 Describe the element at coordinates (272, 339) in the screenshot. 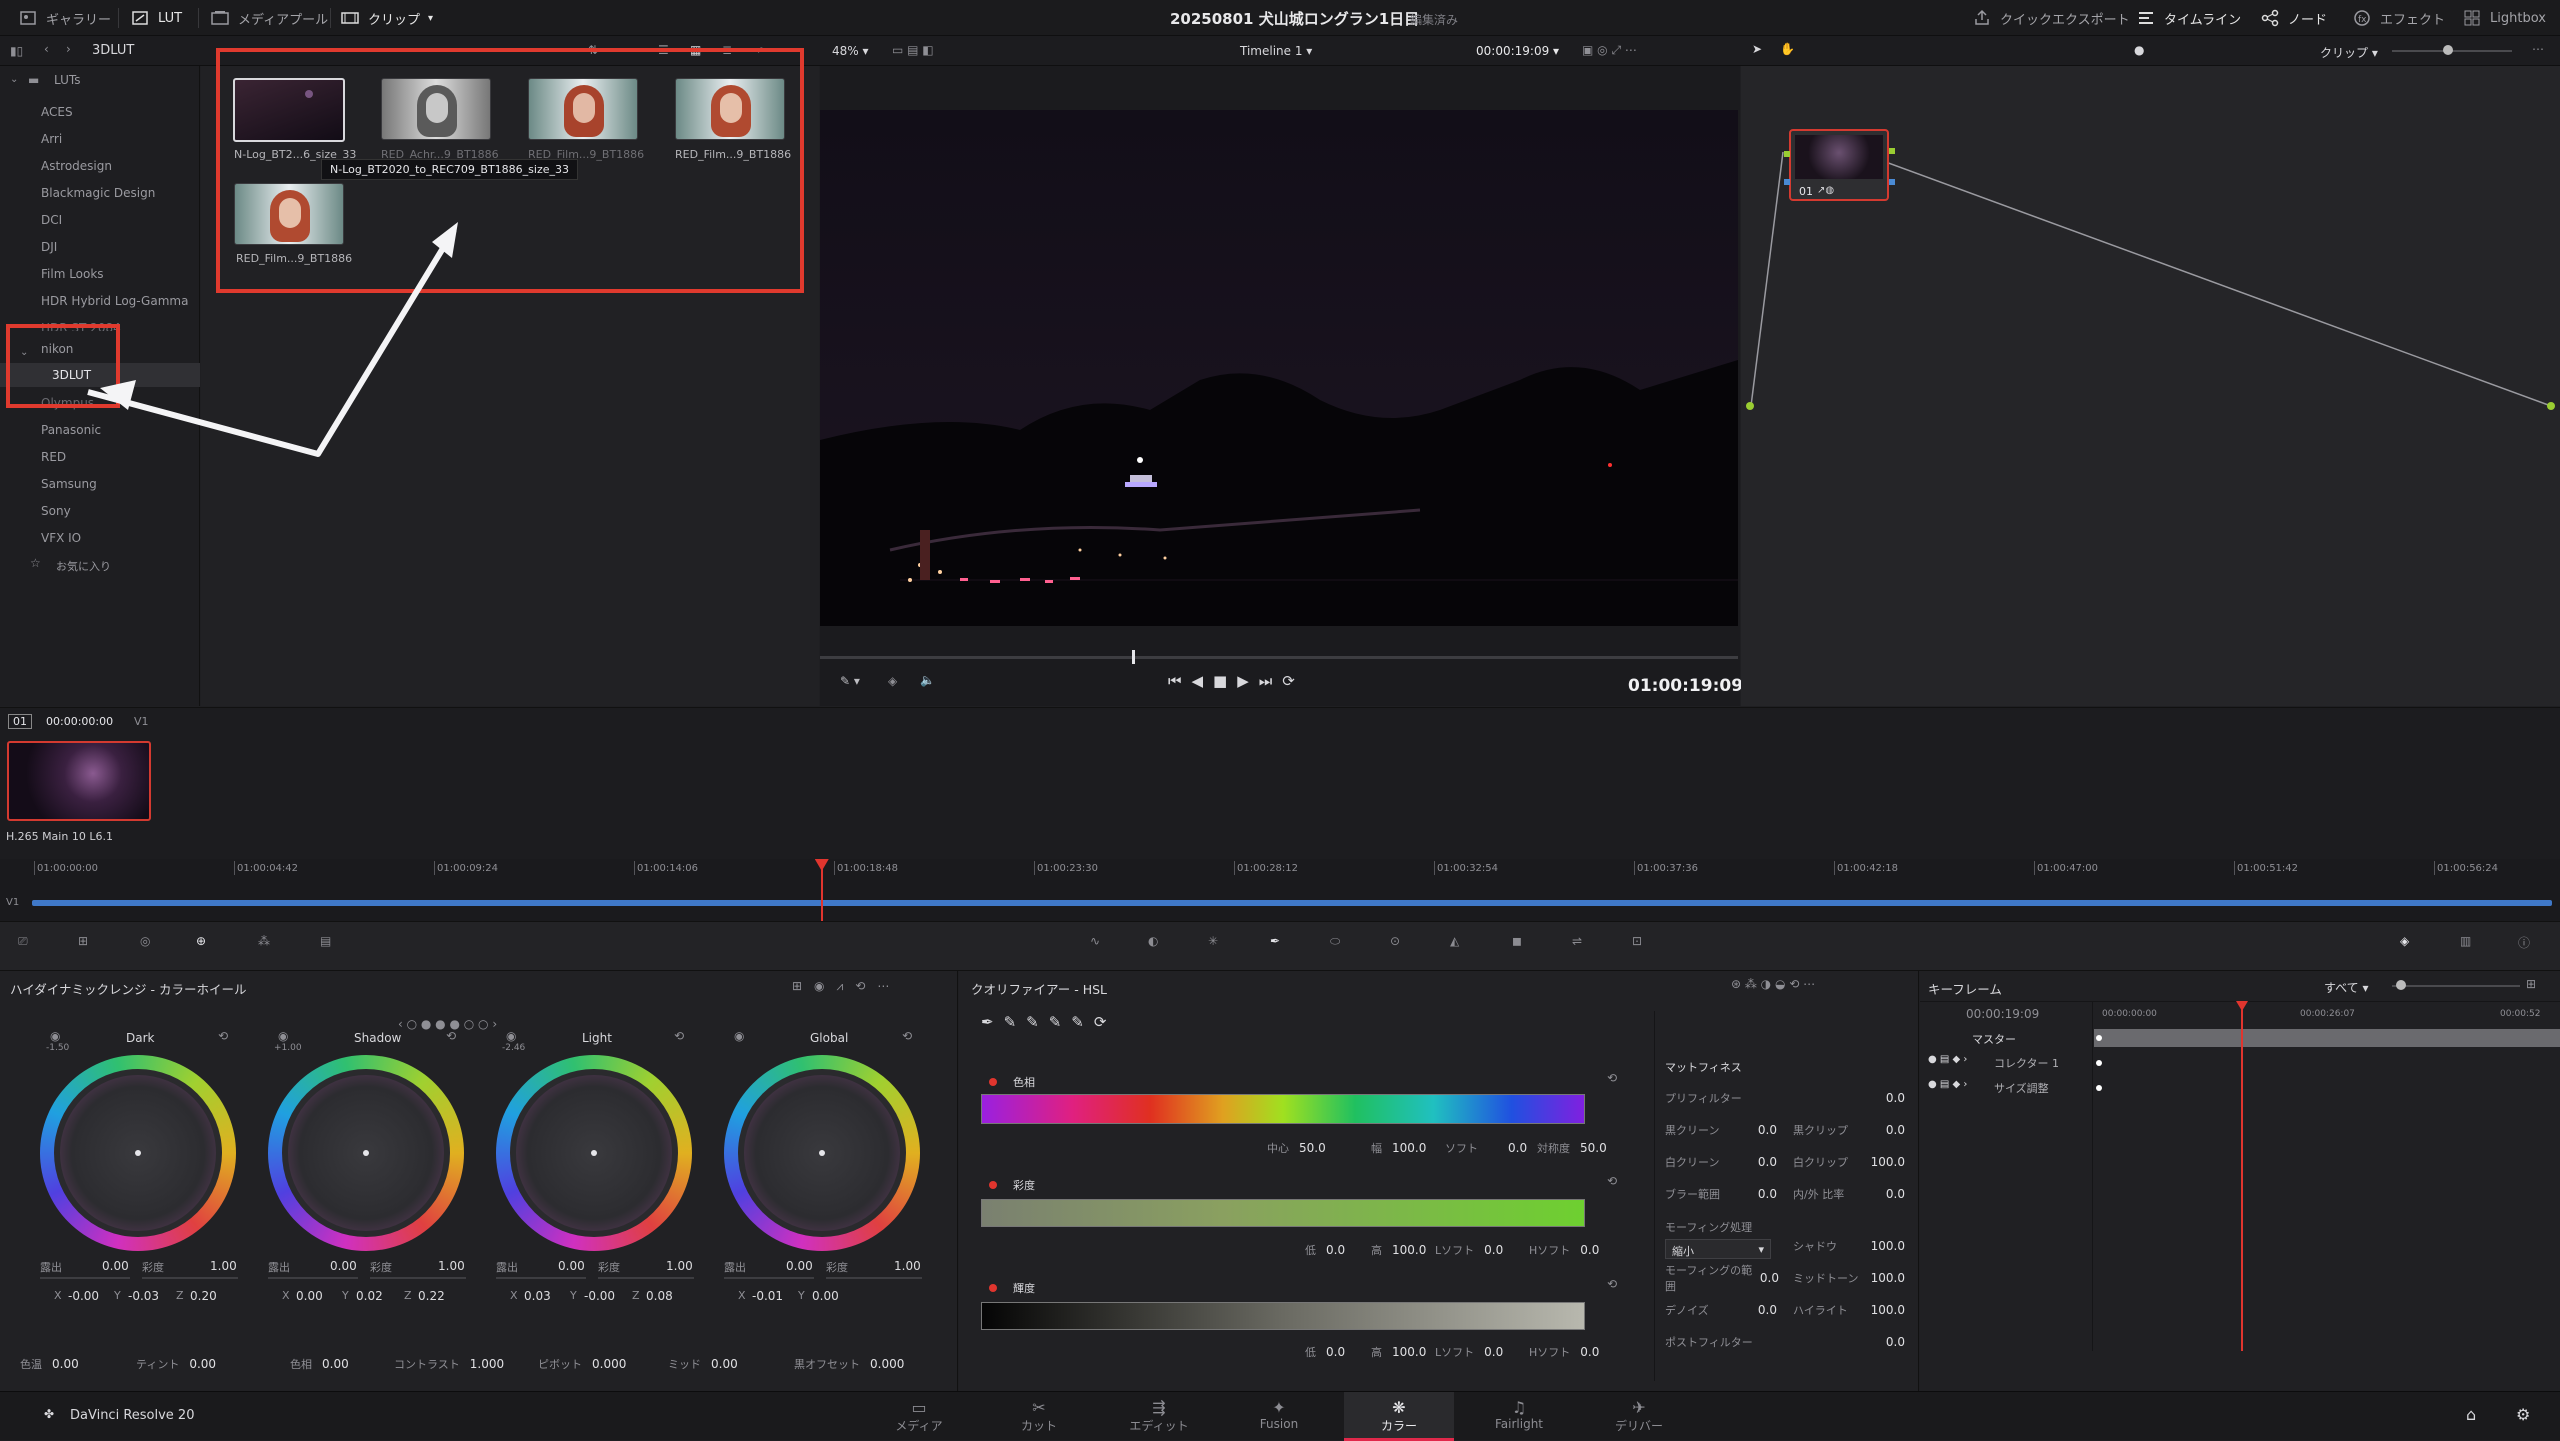

I see `annotation-arrows` at that location.